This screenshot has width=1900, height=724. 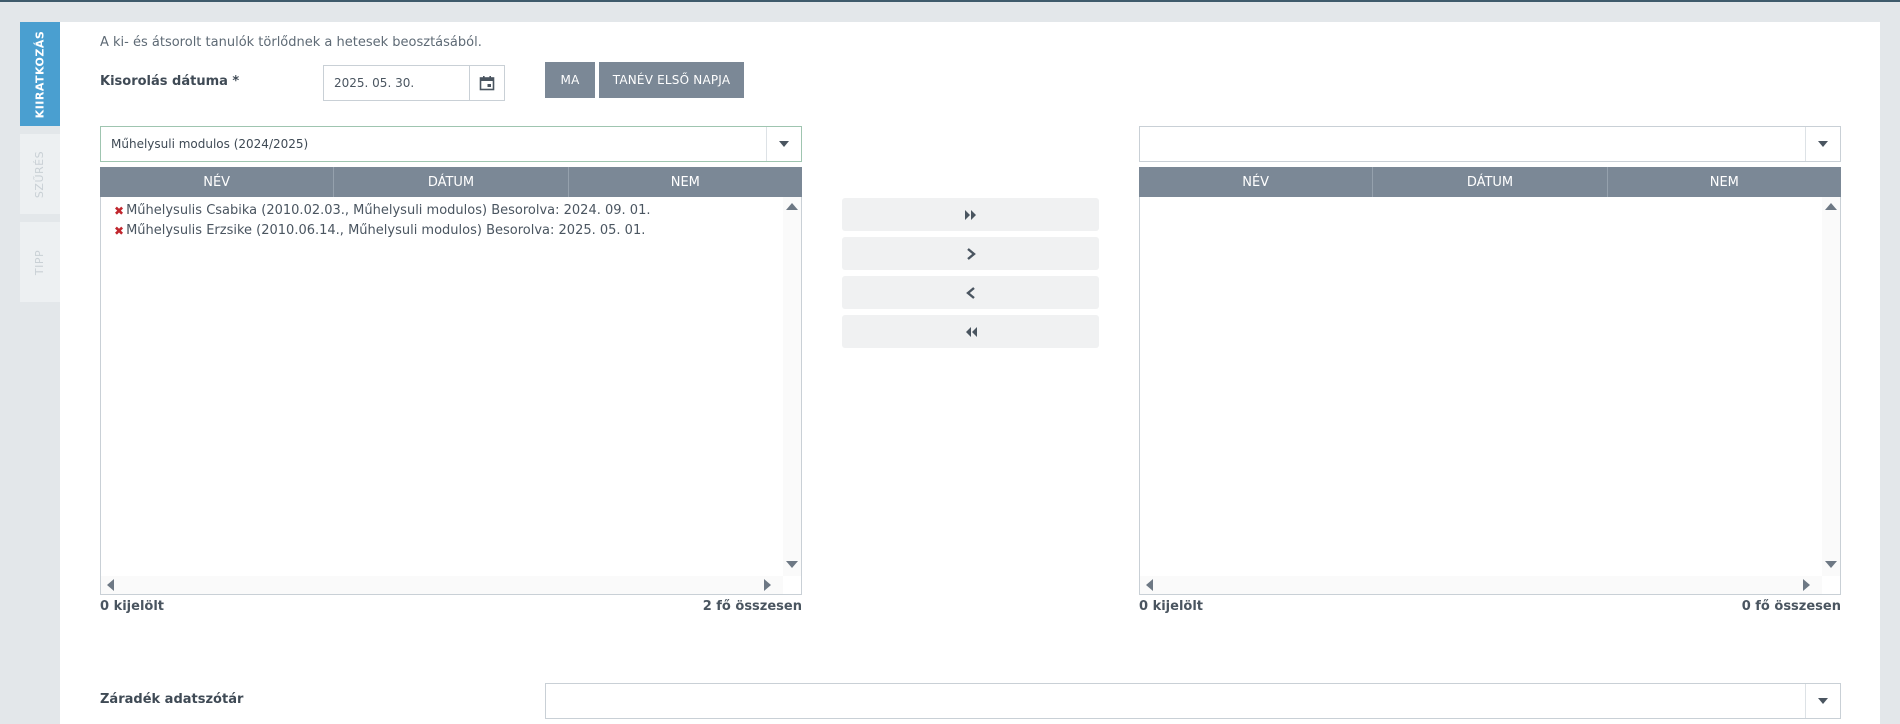 What do you see at coordinates (210, 144) in the screenshot?
I see `left-group-value: Műhelysuli modulos (2024/2025)` at bounding box center [210, 144].